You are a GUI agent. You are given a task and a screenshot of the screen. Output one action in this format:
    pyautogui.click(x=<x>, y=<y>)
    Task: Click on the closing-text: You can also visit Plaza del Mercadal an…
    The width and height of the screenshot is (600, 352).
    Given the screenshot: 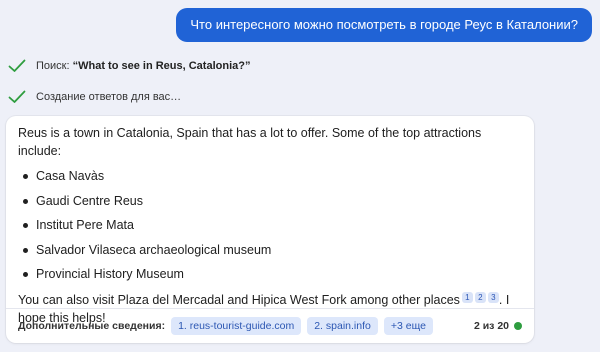 What is the action you would take?
    pyautogui.click(x=239, y=299)
    